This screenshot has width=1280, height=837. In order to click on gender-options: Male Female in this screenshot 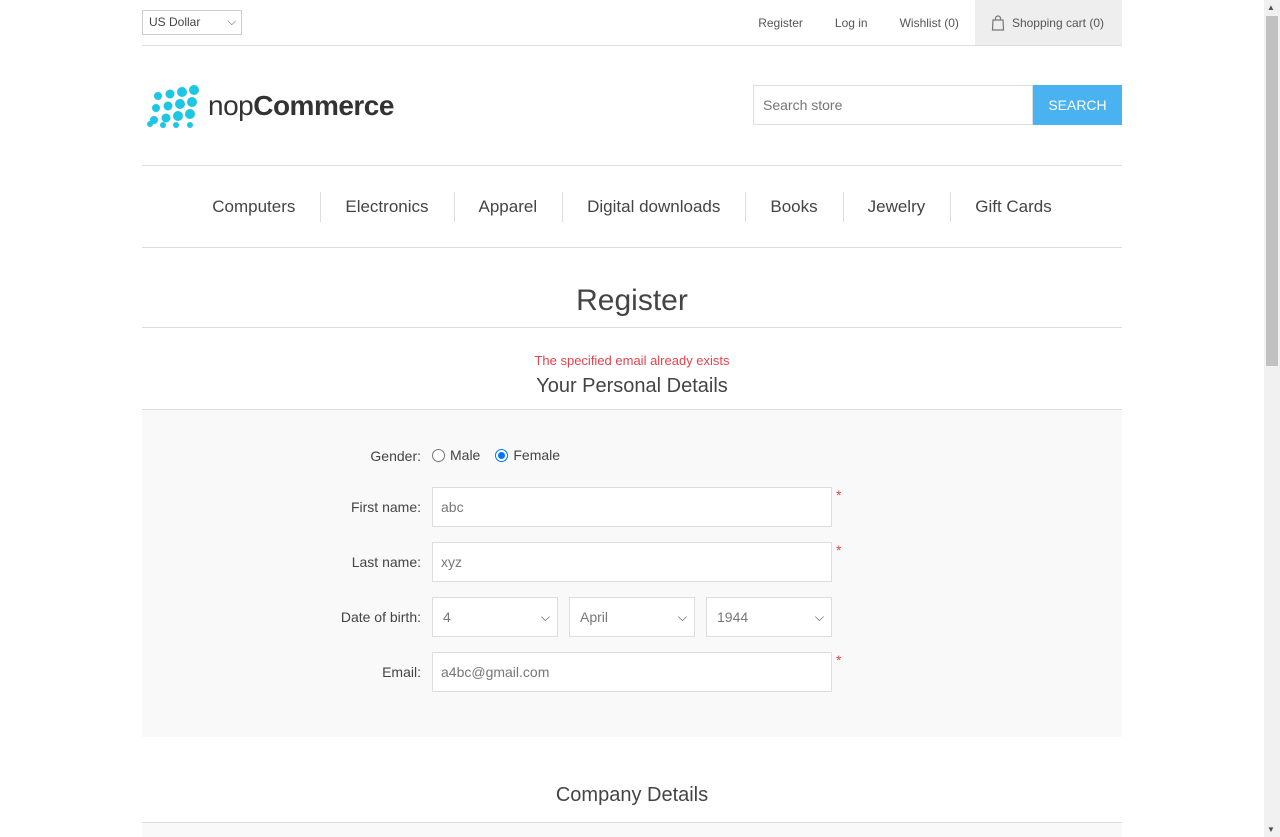, I will do `click(496, 455)`.